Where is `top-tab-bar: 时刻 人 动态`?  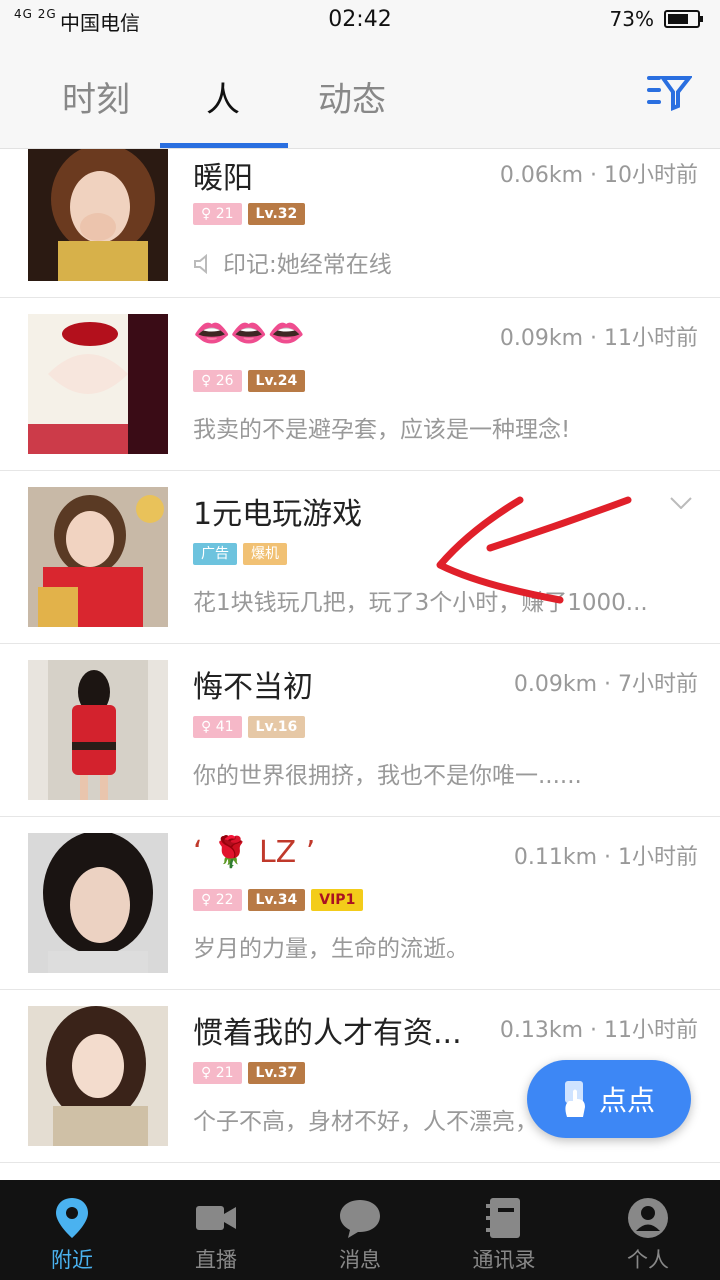
top-tab-bar: 时刻 人 动态 is located at coordinates (360, 94).